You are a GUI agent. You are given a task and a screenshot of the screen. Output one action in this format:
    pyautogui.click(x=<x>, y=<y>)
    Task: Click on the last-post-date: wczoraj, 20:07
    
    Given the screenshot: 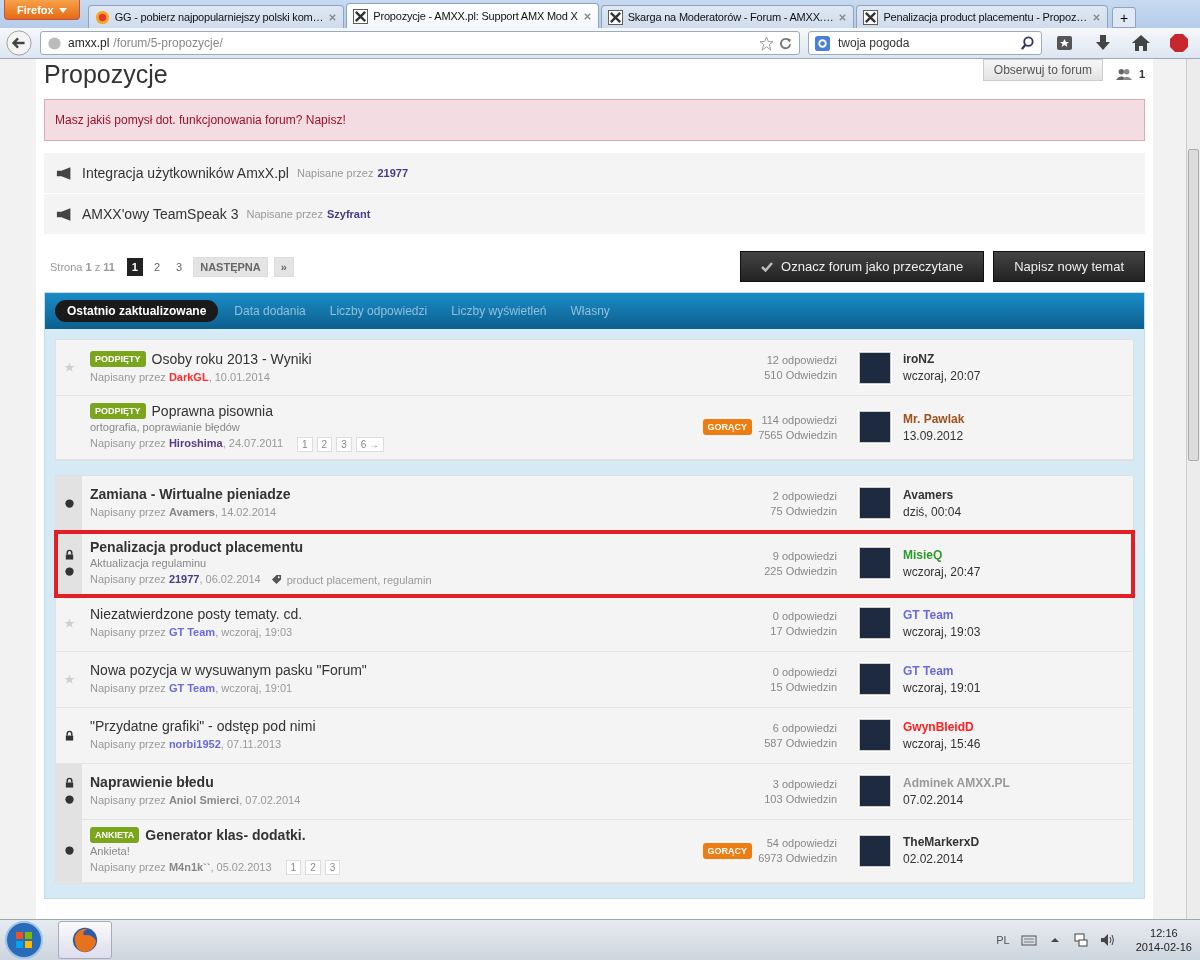 What is the action you would take?
    pyautogui.click(x=942, y=376)
    